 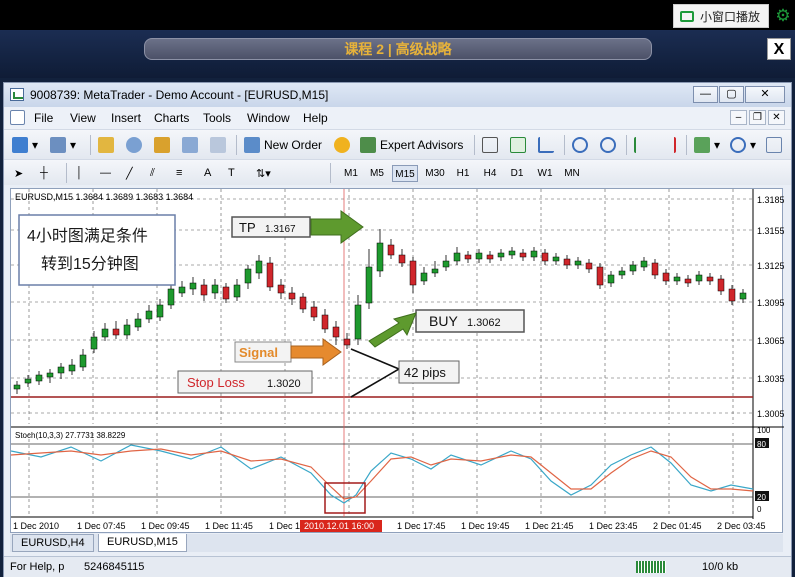 I want to click on doc-minimize-button: –, so click(x=738, y=117).